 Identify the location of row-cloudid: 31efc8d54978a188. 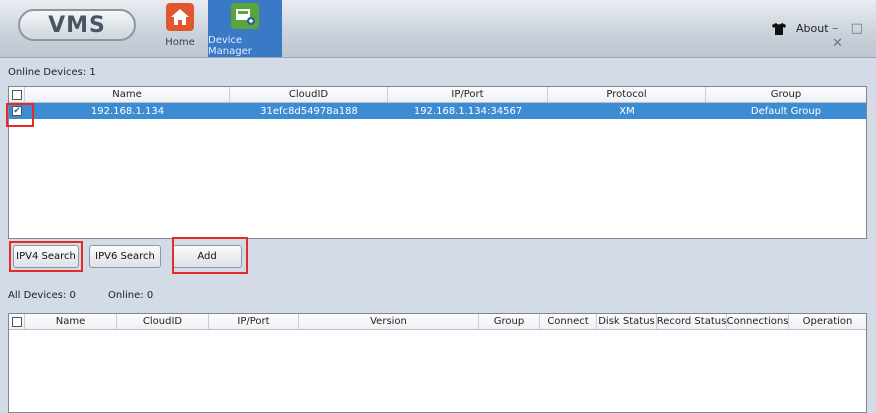
(309, 111).